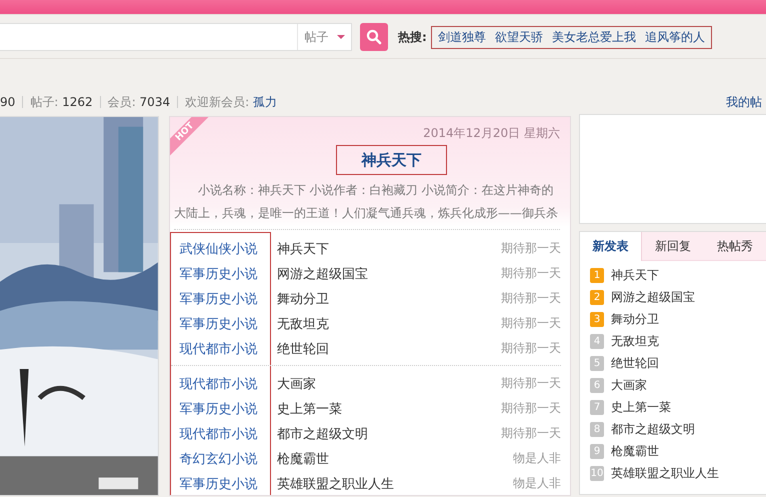  I want to click on novel-title: 神兵天下, so click(302, 249).